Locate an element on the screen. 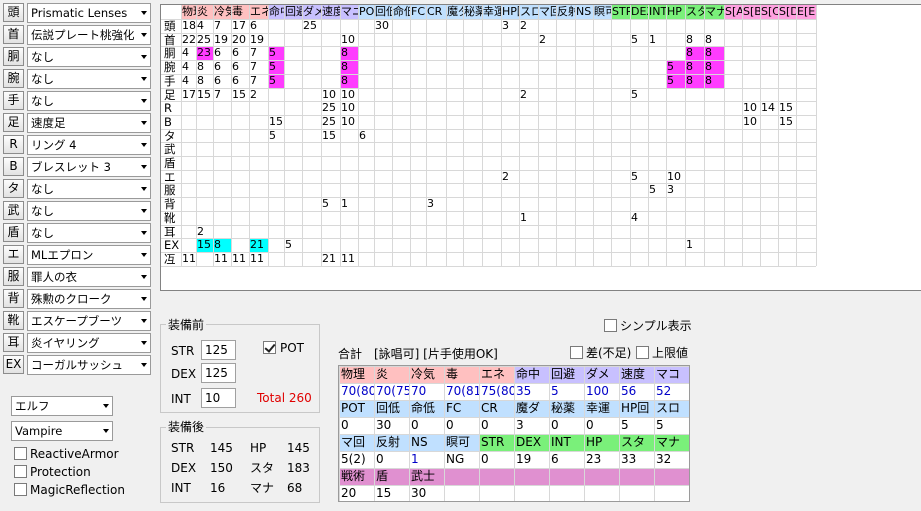 This screenshot has width=921, height=511. slot-button: R is located at coordinates (13, 144).